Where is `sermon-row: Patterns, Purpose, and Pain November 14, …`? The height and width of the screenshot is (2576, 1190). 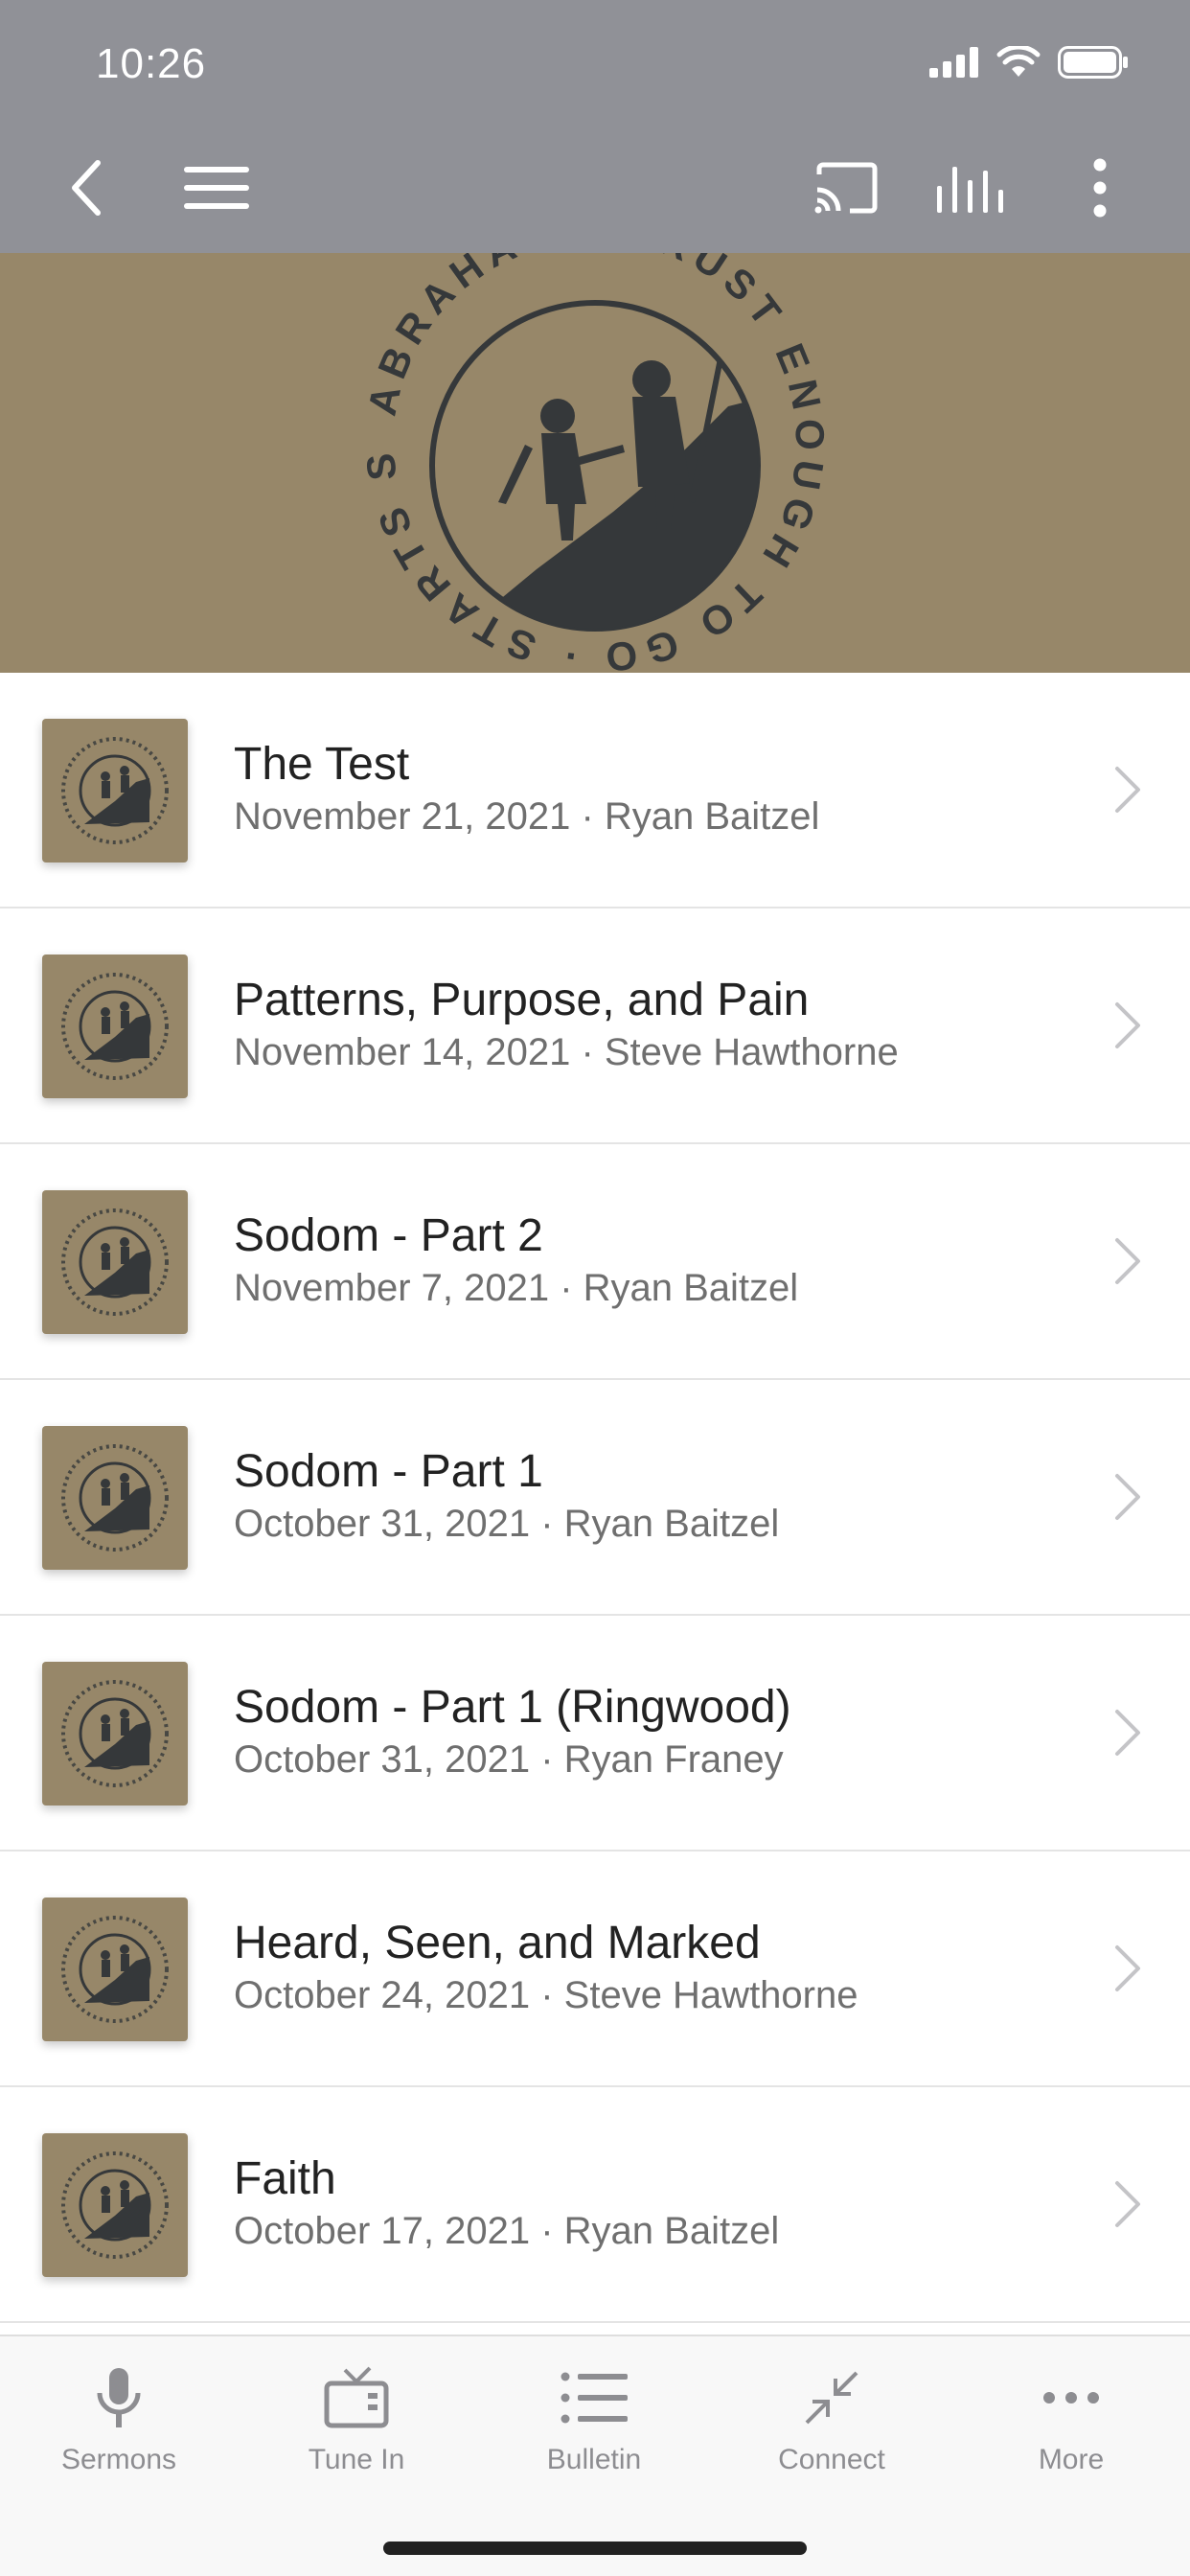
sermon-row: Patterns, Purpose, and Pain November 14, … is located at coordinates (595, 1026).